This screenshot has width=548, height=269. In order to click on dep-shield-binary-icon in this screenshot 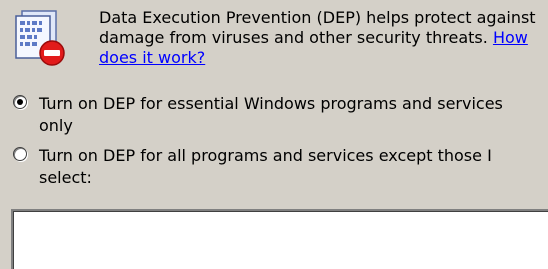, I will do `click(40, 38)`.